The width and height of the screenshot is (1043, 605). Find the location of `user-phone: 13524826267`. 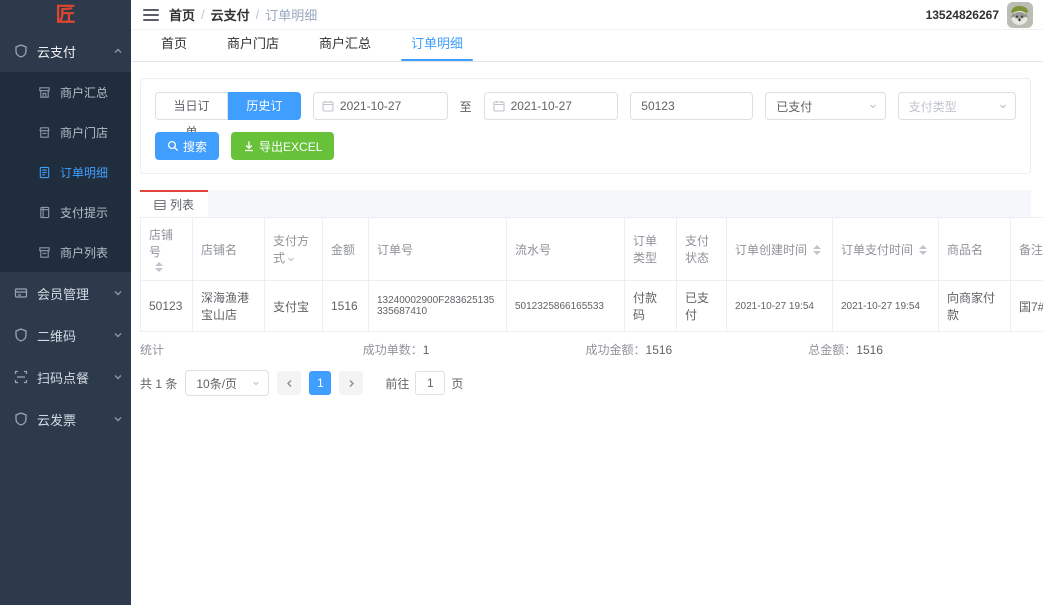

user-phone: 13524826267 is located at coordinates (962, 14).